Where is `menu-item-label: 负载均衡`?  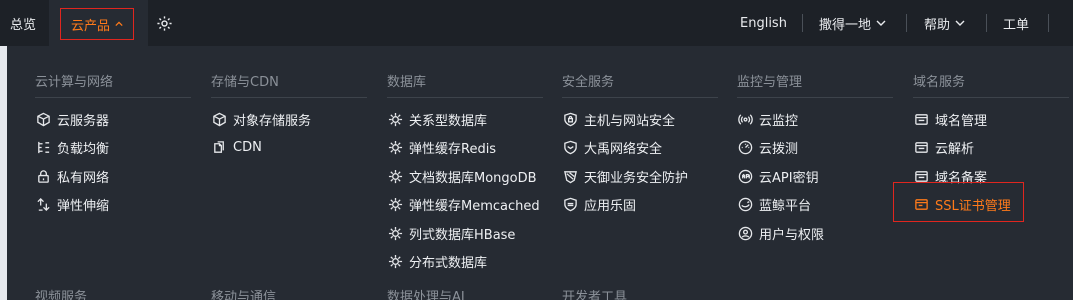
menu-item-label: 负载均衡 is located at coordinates (83, 150).